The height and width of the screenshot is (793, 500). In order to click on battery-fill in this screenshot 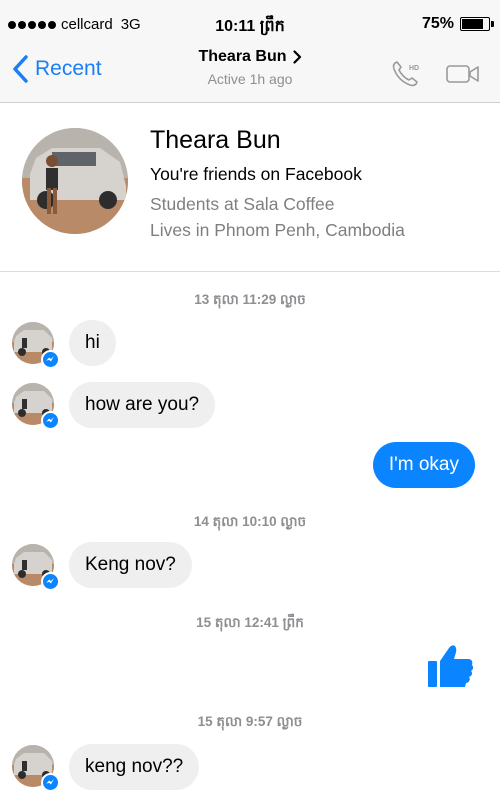, I will do `click(472, 24)`.